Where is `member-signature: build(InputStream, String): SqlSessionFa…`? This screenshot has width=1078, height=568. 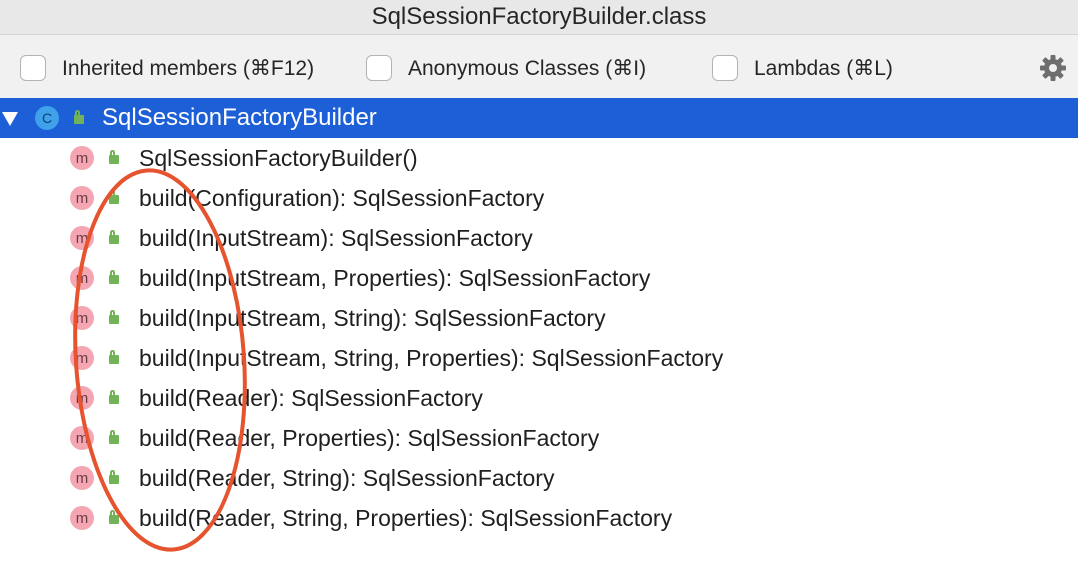
member-signature: build(InputStream, String): SqlSessionFa… is located at coordinates (372, 318).